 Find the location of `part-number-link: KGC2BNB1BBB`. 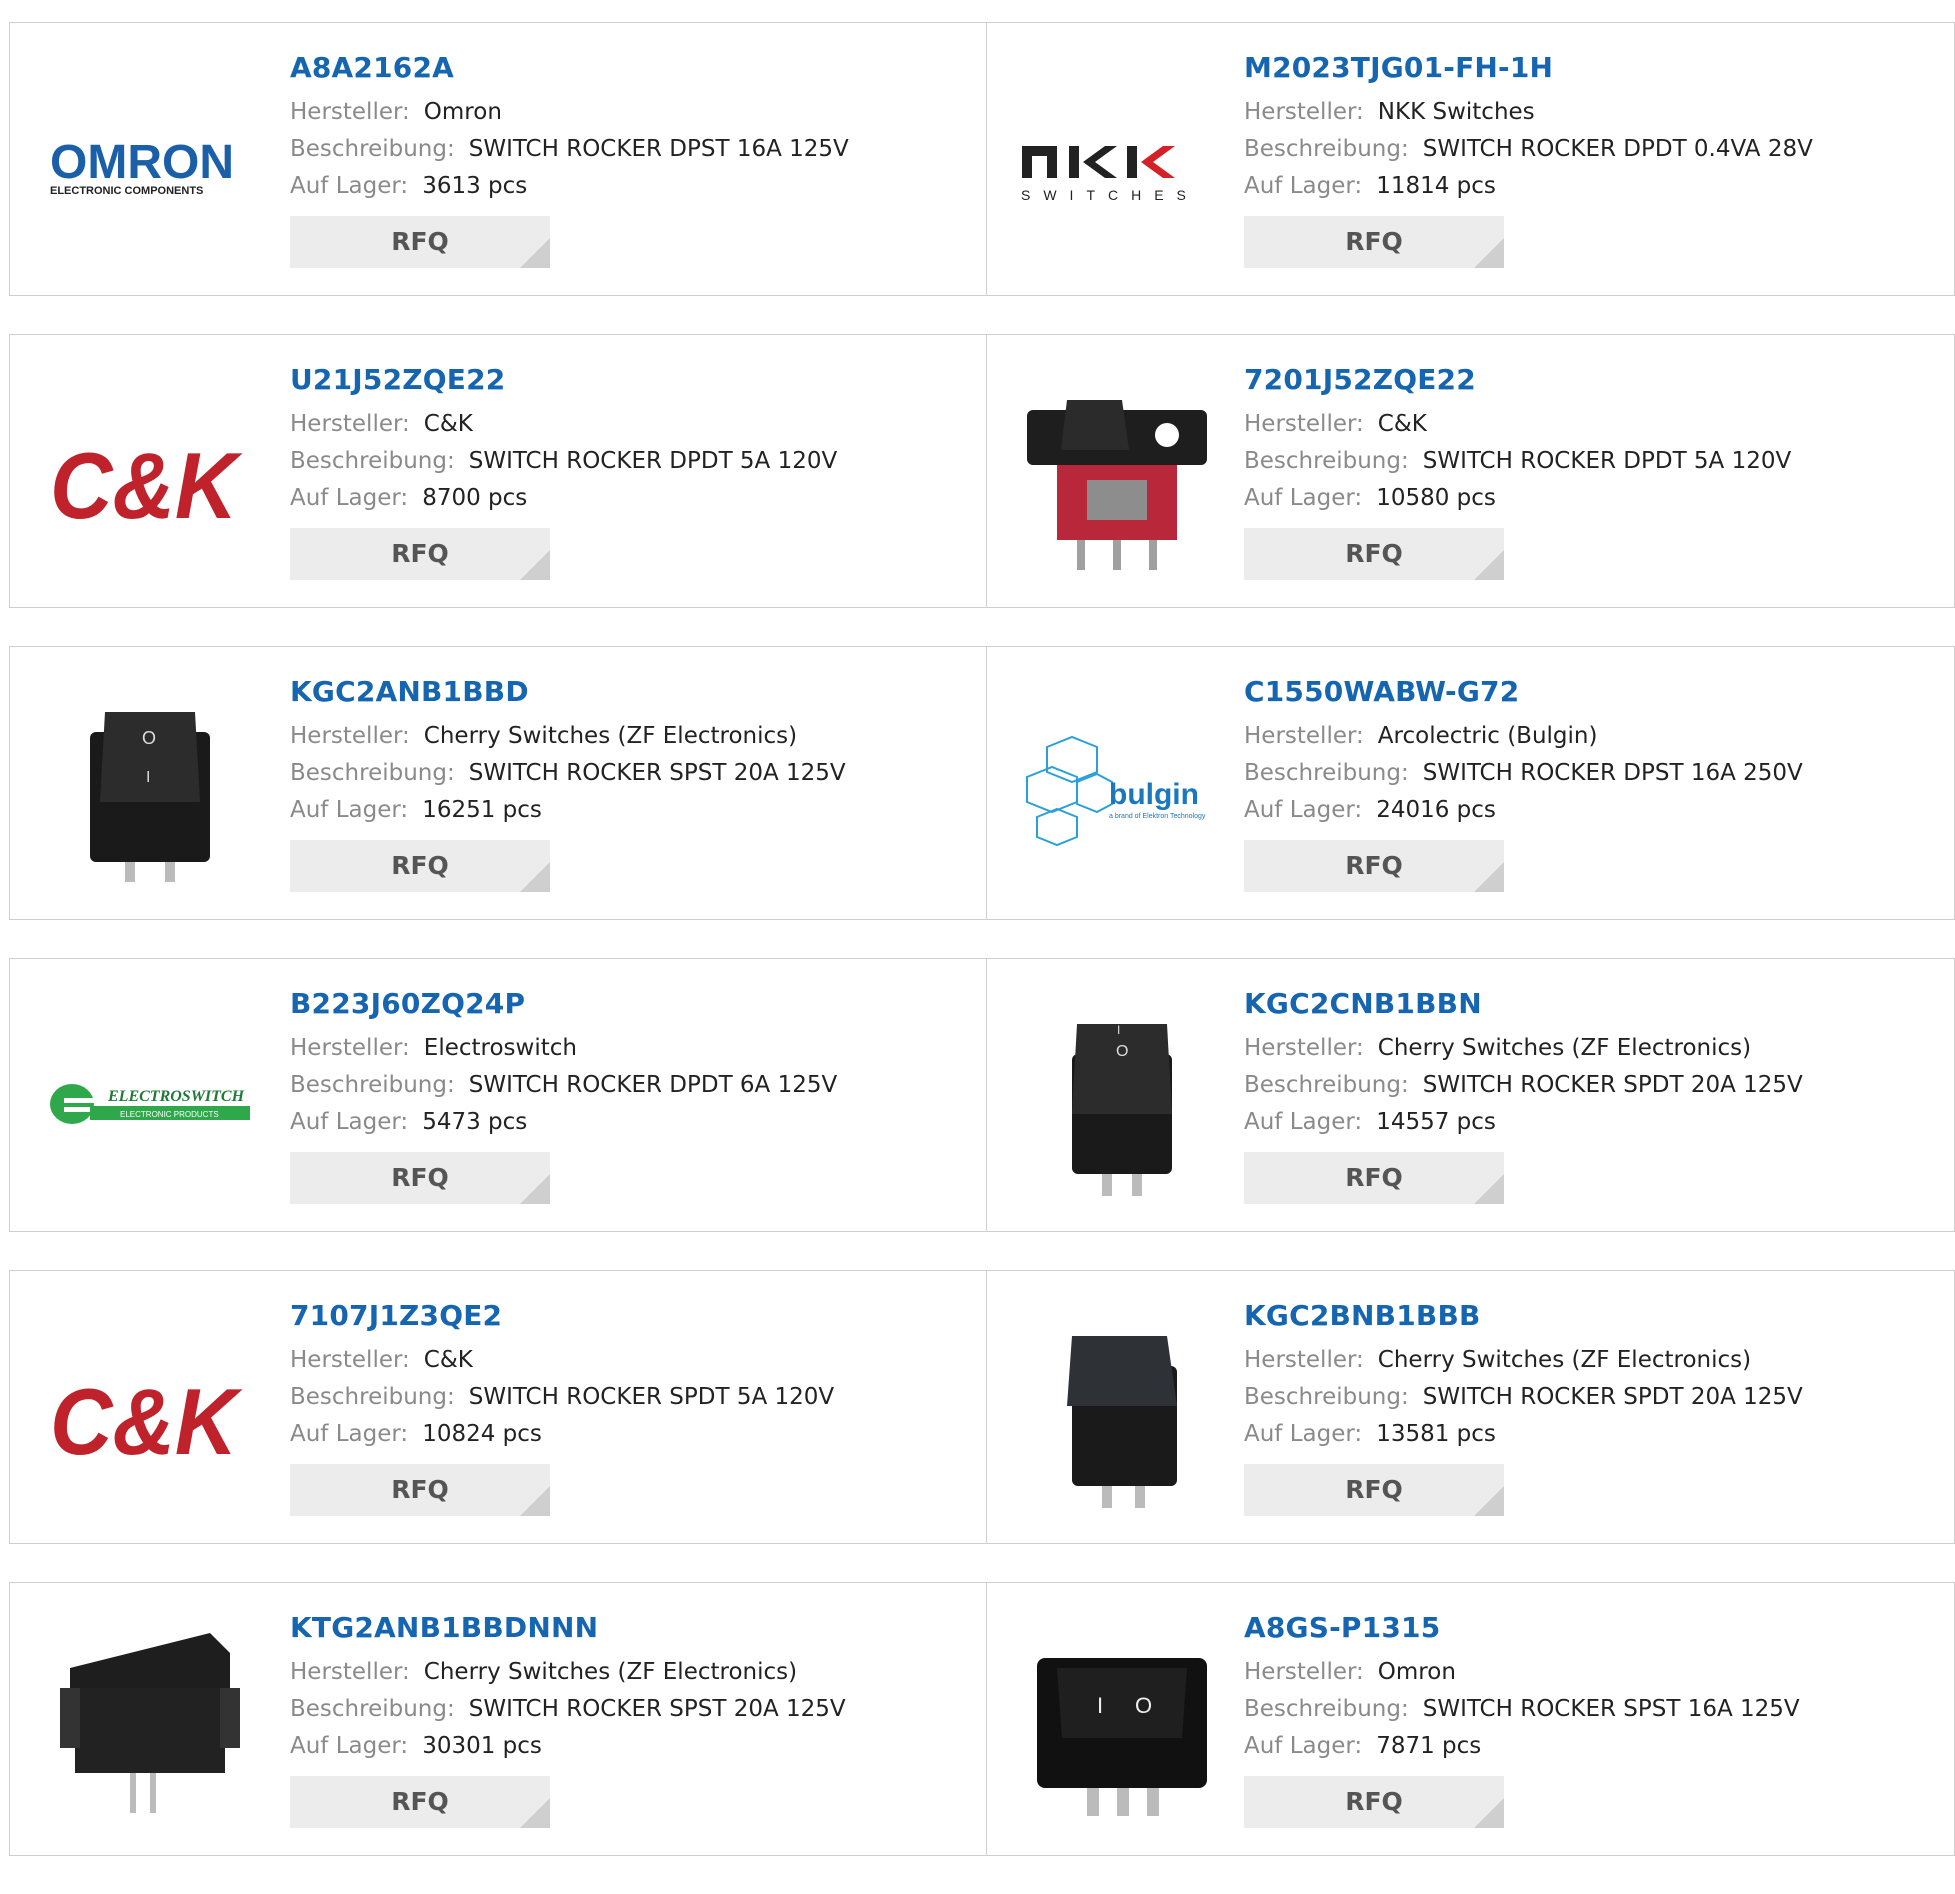

part-number-link: KGC2BNB1BBB is located at coordinates (1523, 1315).